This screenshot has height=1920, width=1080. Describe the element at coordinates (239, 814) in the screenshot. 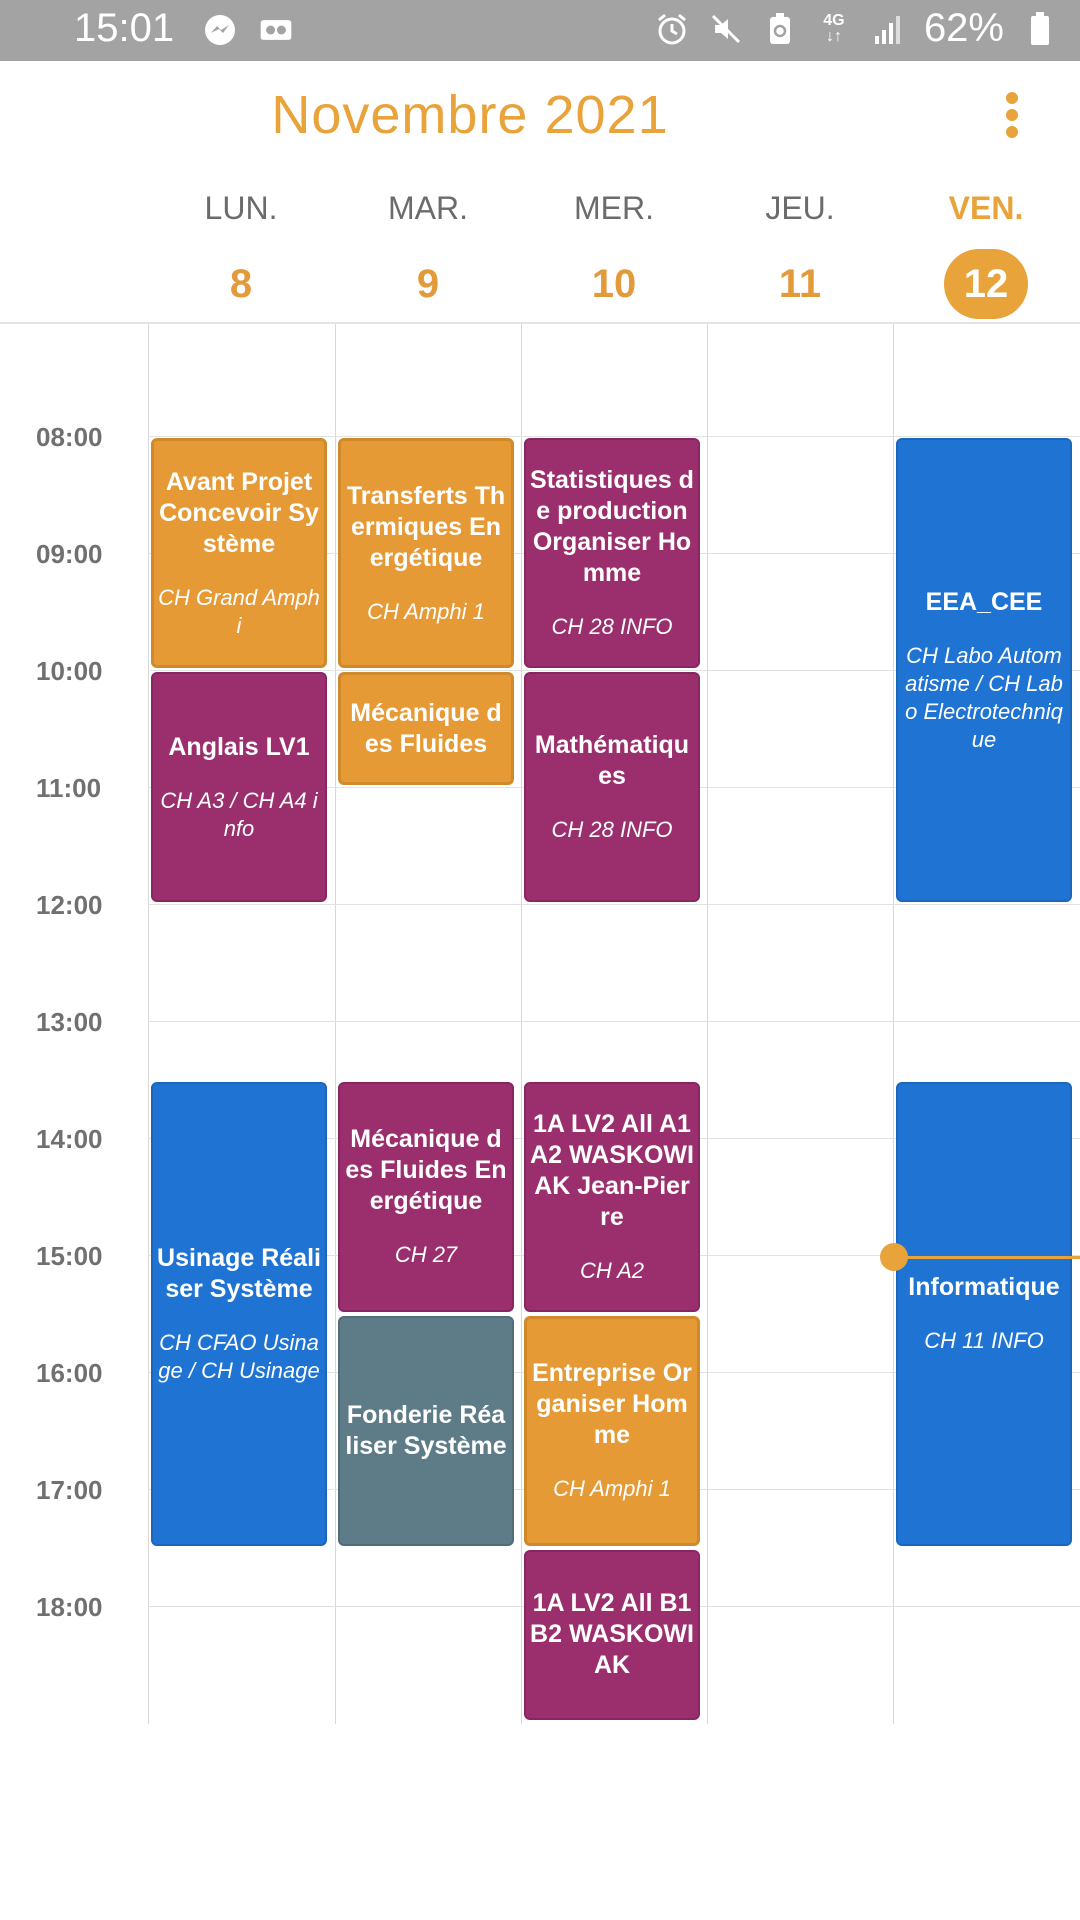

I see `event-location: CH A3 / CH A4 info` at that location.